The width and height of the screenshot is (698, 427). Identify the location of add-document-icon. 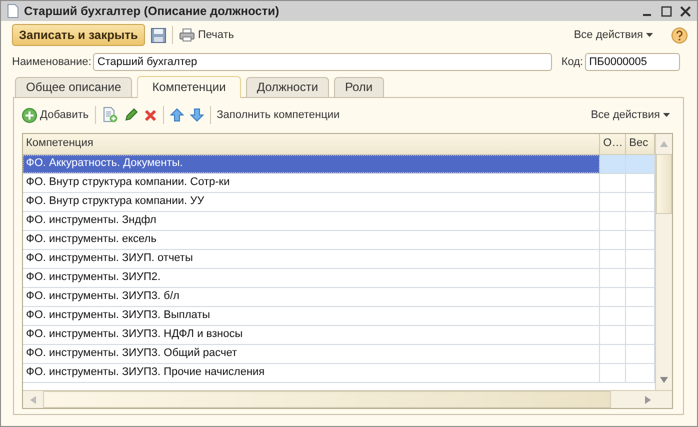
(110, 115).